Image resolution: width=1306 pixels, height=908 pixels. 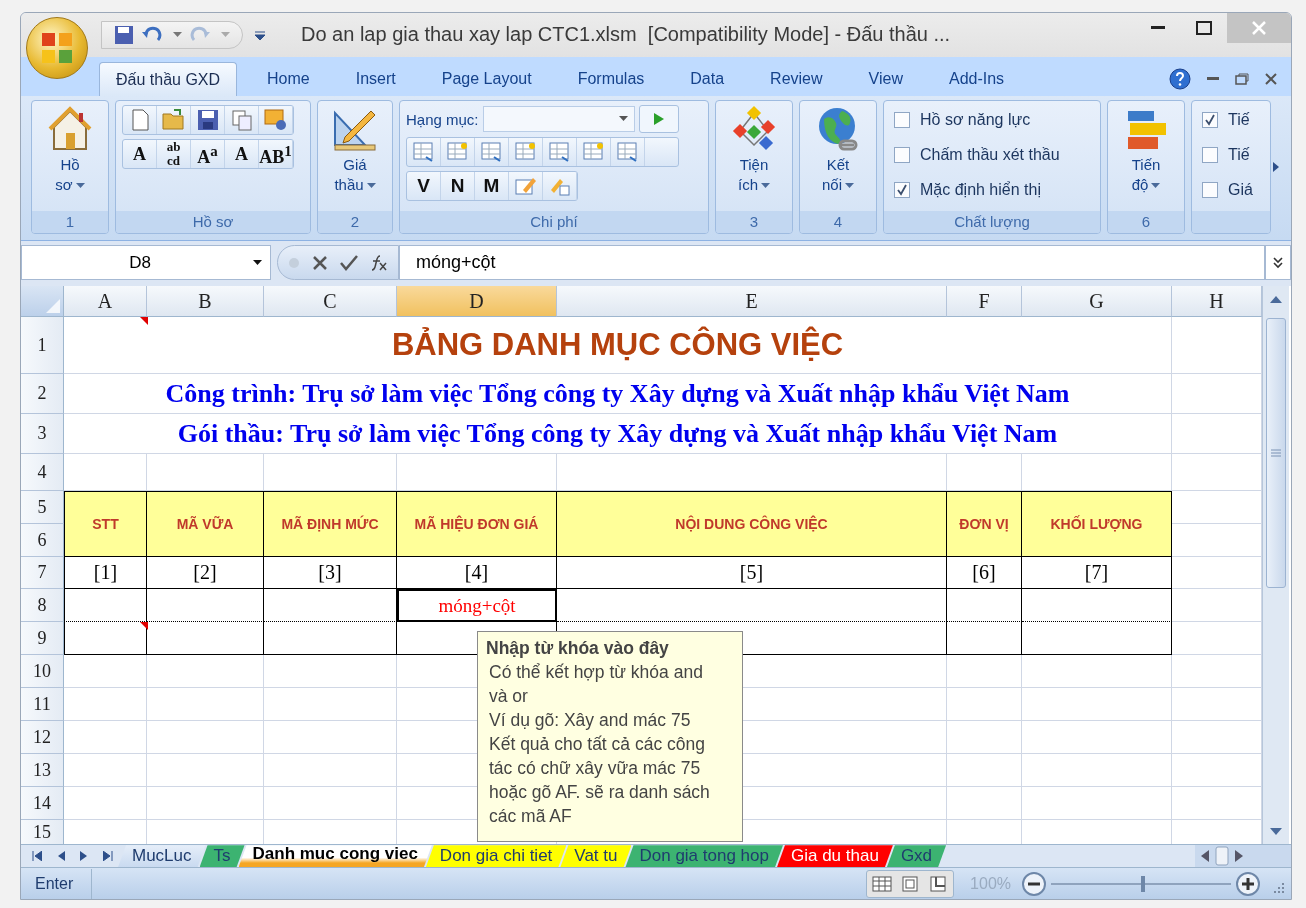 What do you see at coordinates (168, 79) in the screenshot?
I see `ribbon-tab: Đấu thầu GXD` at bounding box center [168, 79].